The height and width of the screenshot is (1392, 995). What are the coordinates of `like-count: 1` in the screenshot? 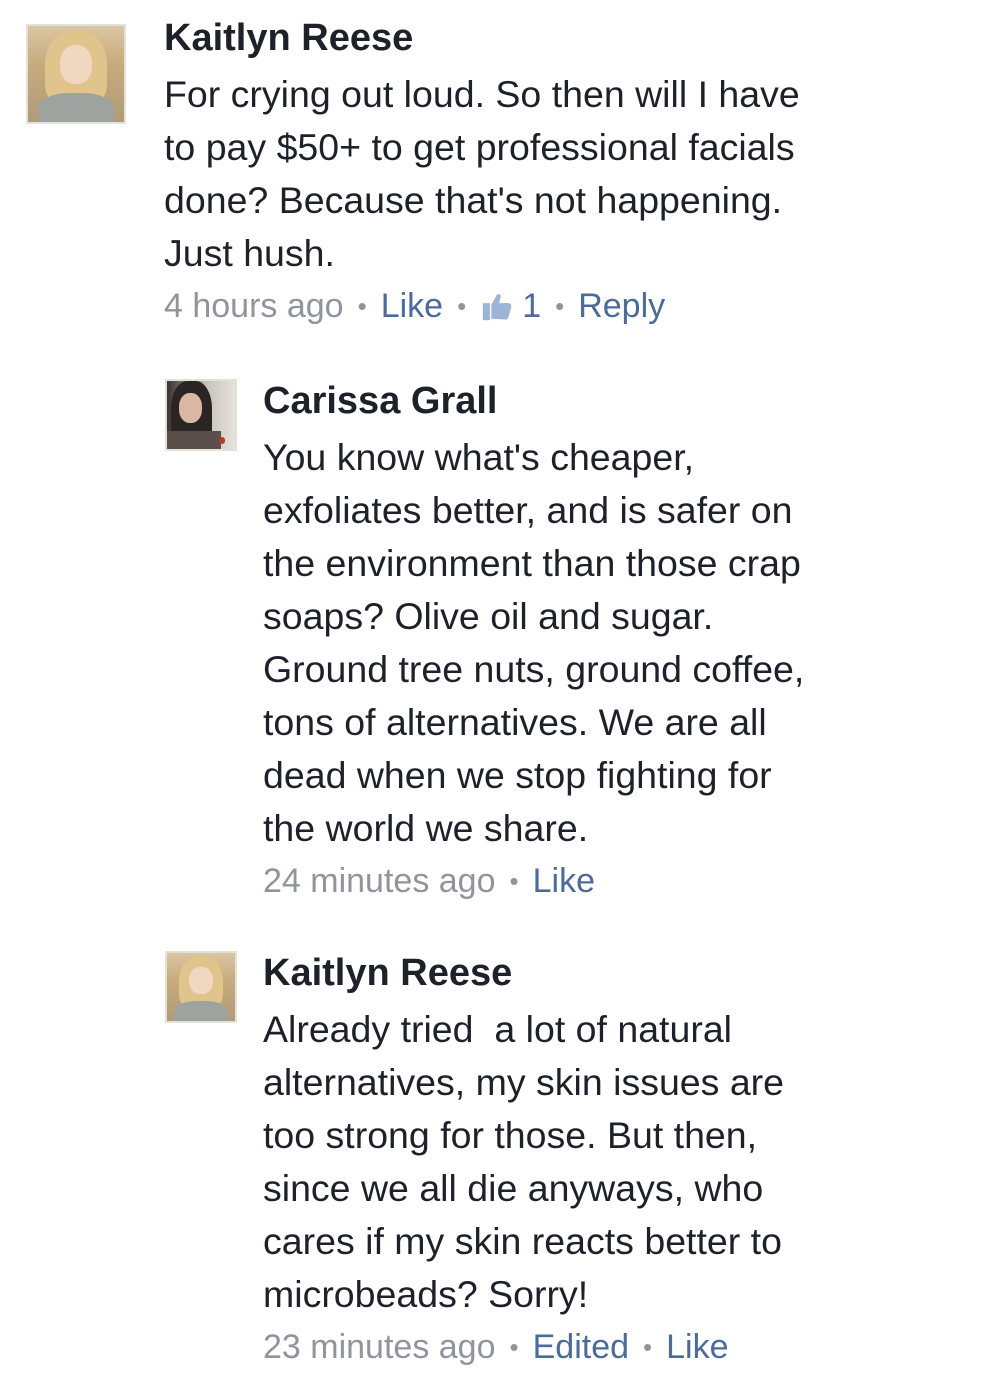 It's located at (510, 306).